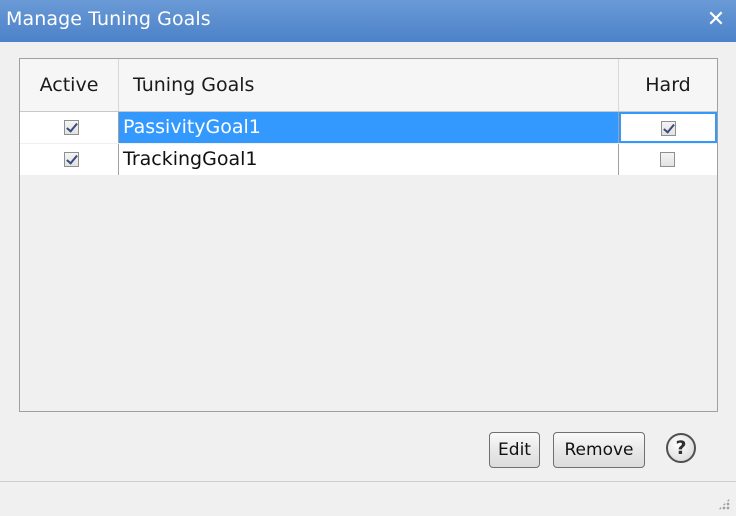 This screenshot has height=516, width=736. I want to click on help-icon: ?, so click(681, 448).